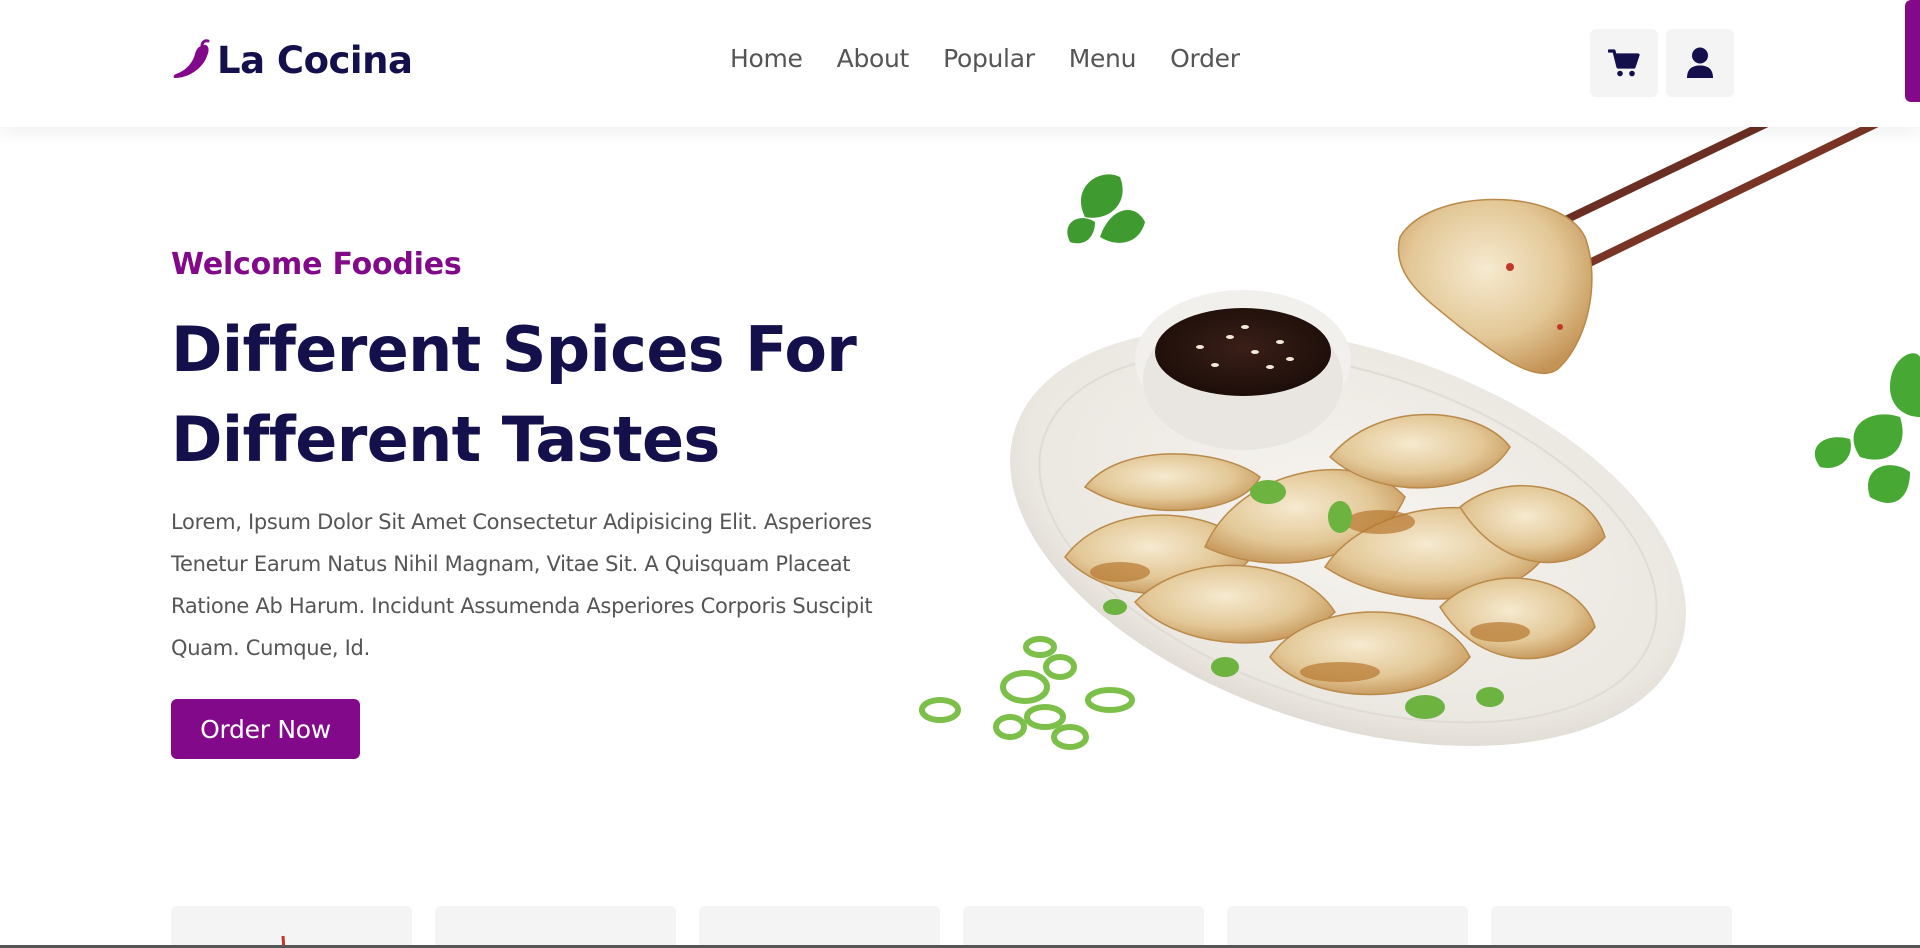 The width and height of the screenshot is (1920, 948). I want to click on nav-about: About, so click(873, 58).